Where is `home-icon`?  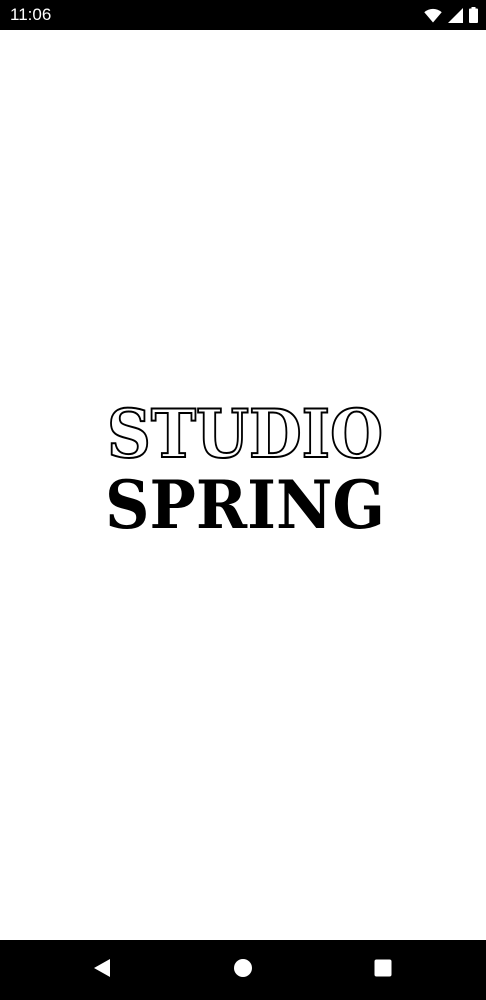
home-icon is located at coordinates (243, 970).